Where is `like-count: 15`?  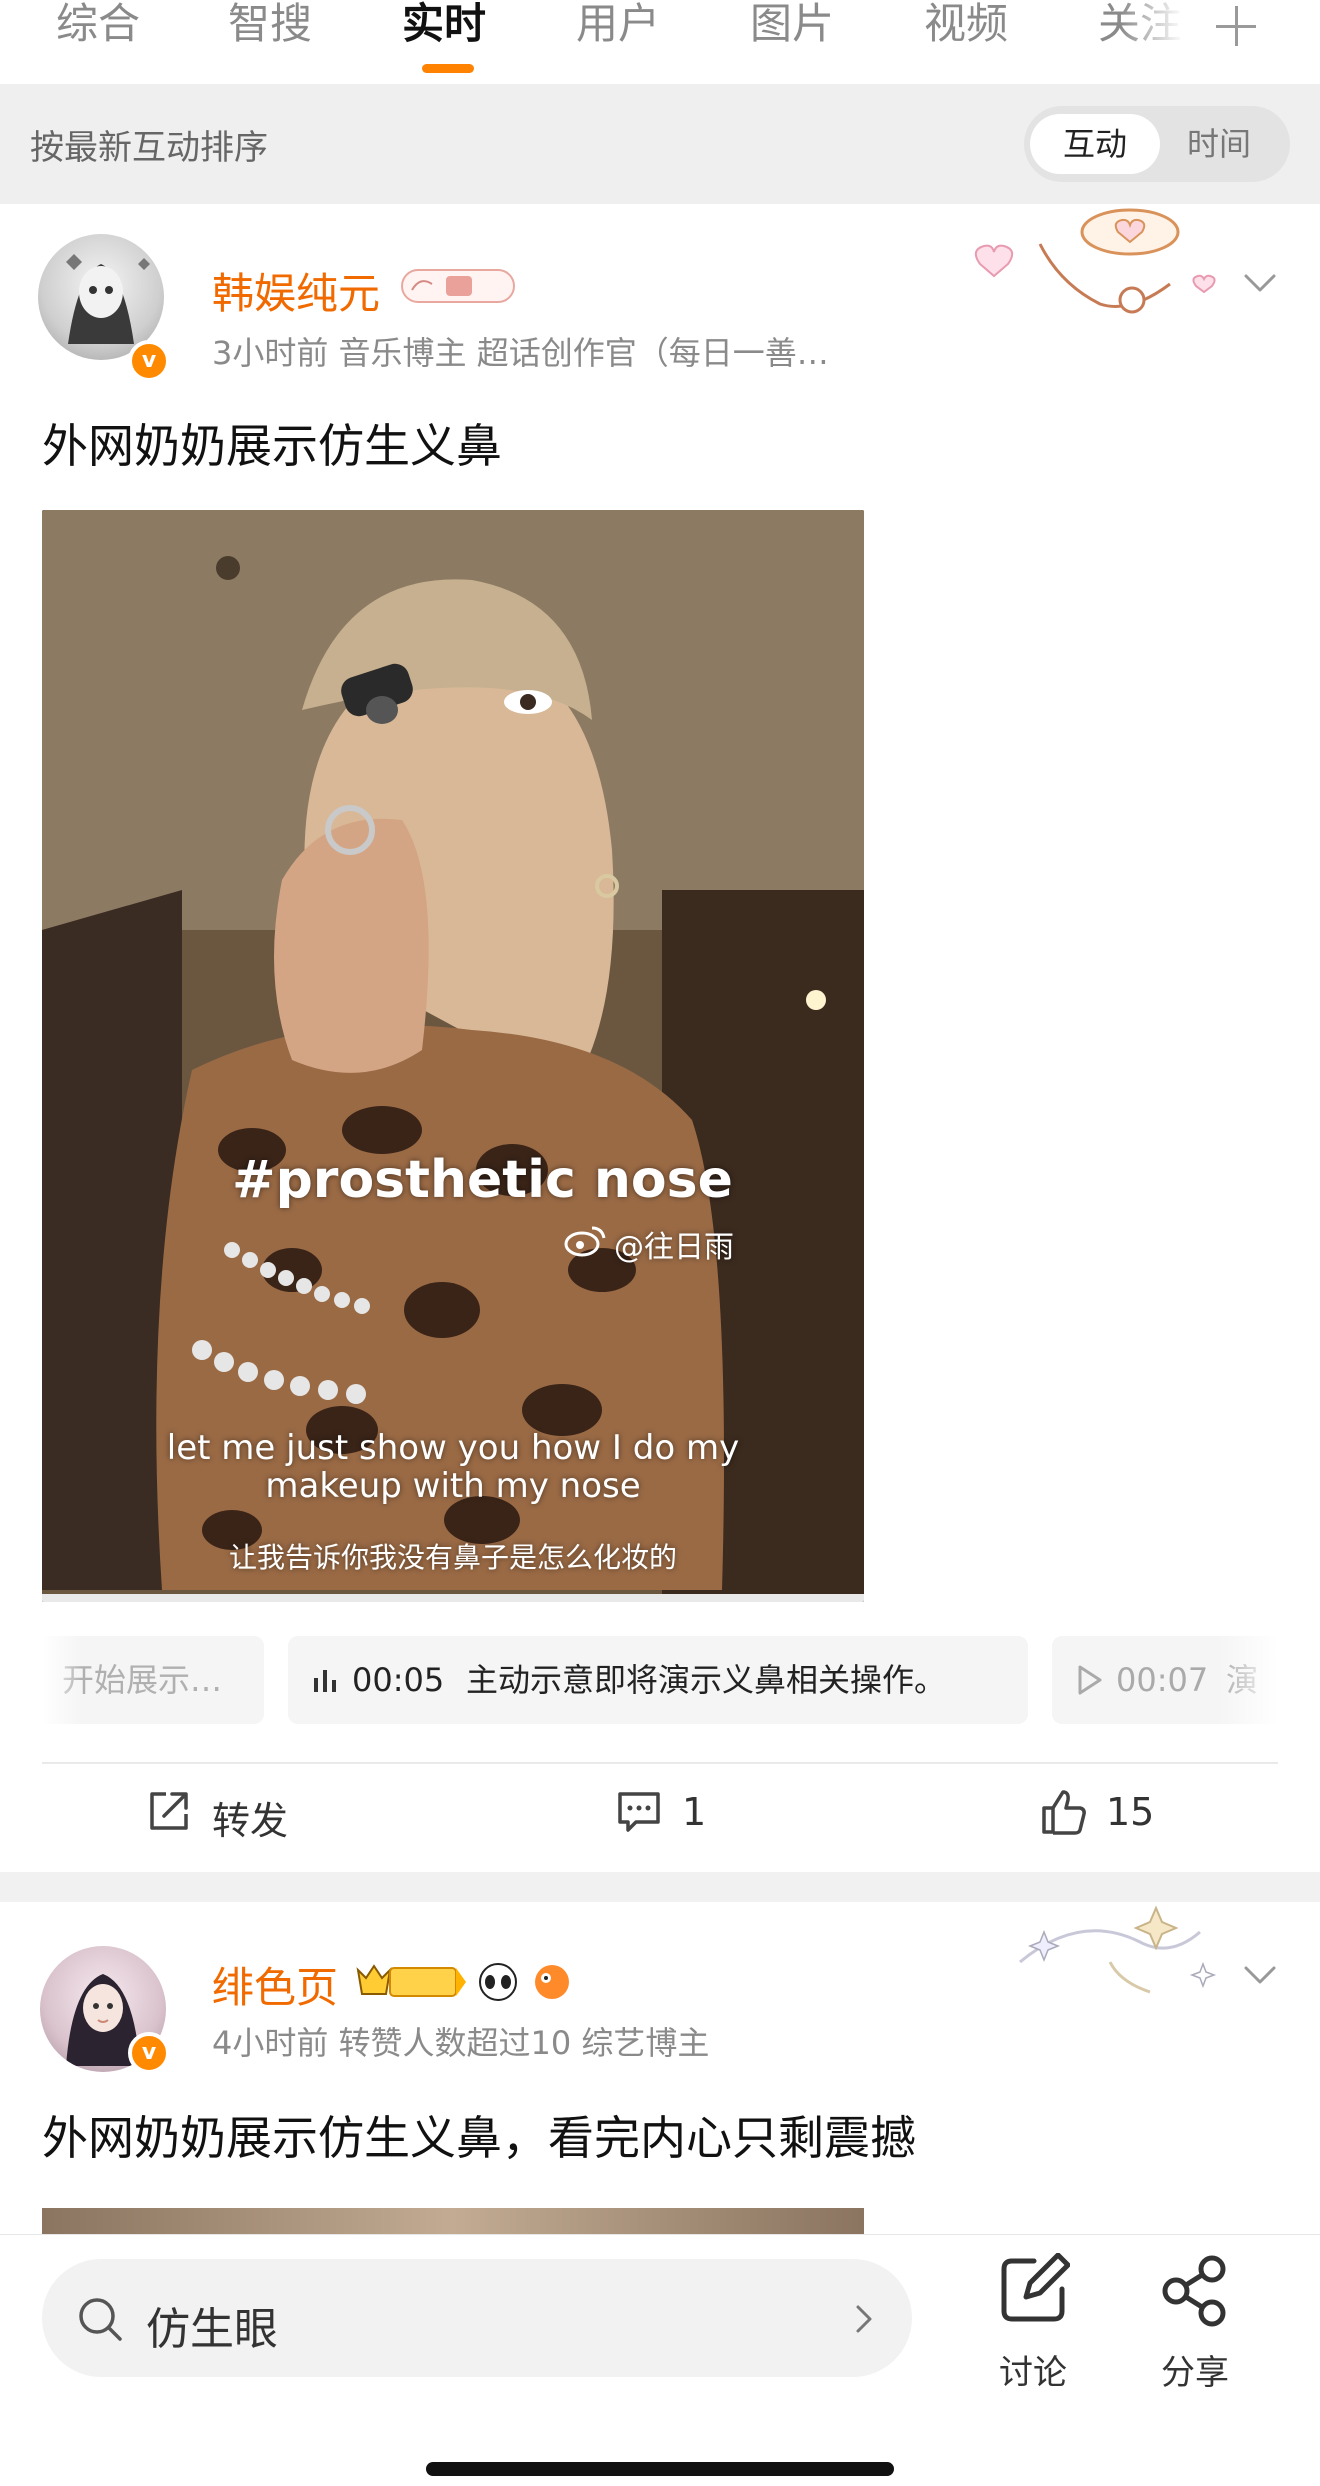
like-count: 15 is located at coordinates (1130, 1812).